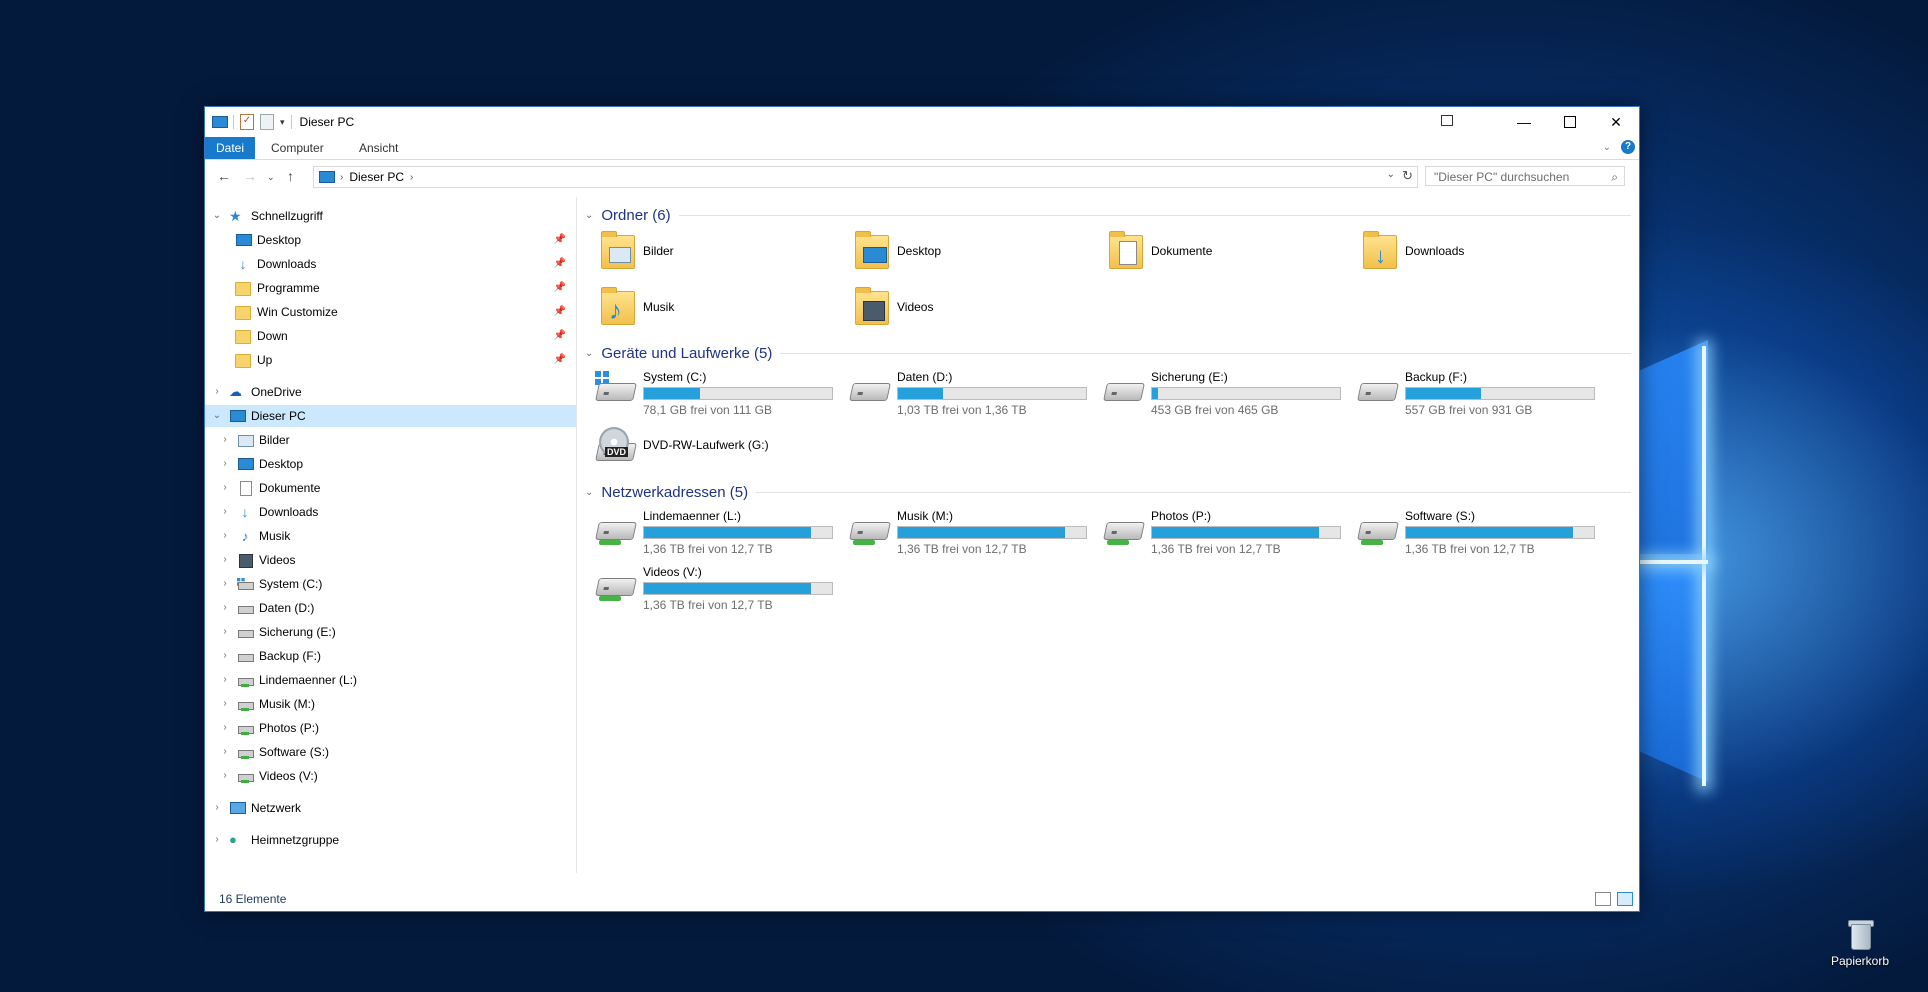  Describe the element at coordinates (1482, 532) in the screenshot. I see `netdrive-tile-software-s: Software (S:) 1,36 TB frei von 12,7 TB` at that location.